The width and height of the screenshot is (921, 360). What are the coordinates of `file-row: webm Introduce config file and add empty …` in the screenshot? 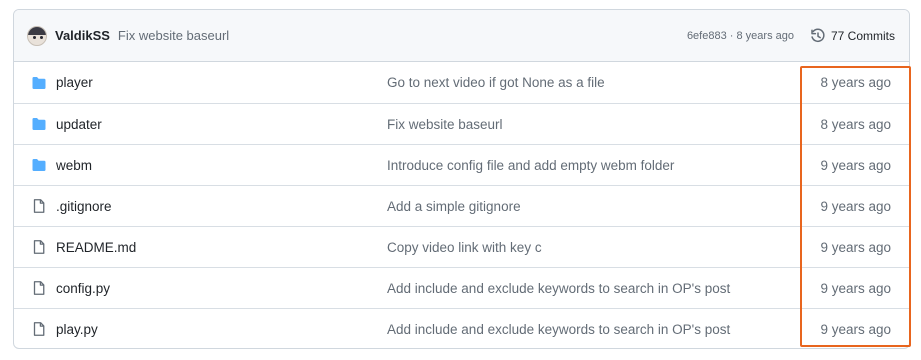 It's located at (461, 164).